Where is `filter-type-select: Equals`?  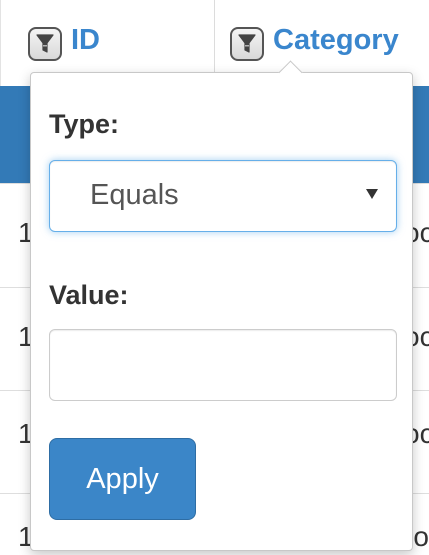 filter-type-select: Equals is located at coordinates (223, 196).